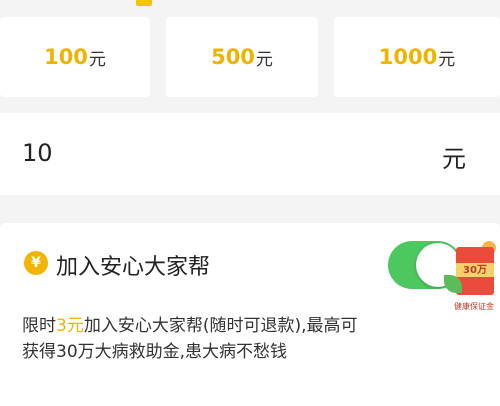 This screenshot has width=500, height=406. What do you see at coordinates (474, 306) in the screenshot?
I see `badge-label: 健康保证金` at bounding box center [474, 306].